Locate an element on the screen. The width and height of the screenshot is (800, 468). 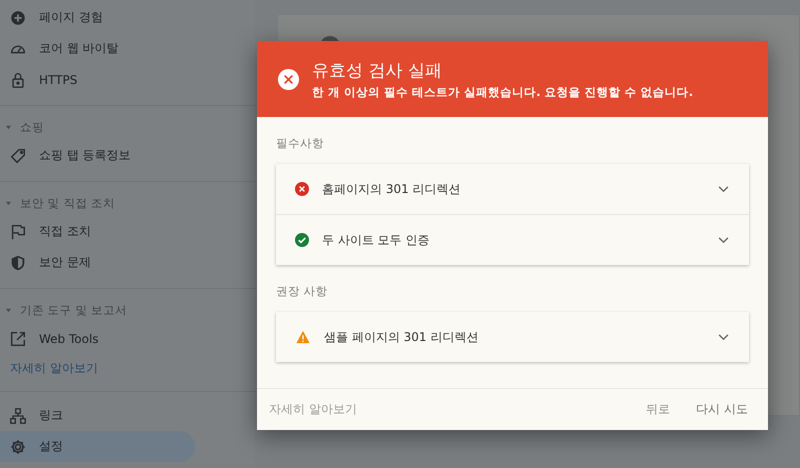
nav-item: 보안 문제 is located at coordinates (97, 262).